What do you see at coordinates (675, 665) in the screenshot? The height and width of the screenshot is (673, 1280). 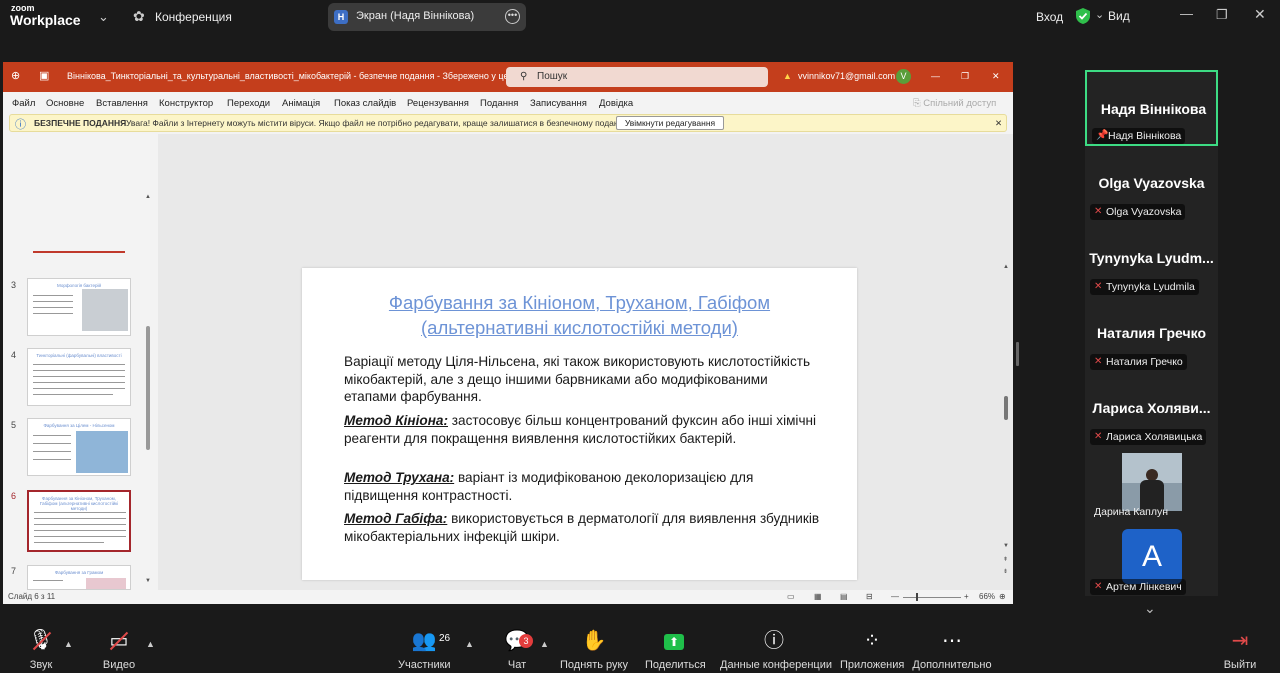 I see `share-label: Поделиться` at bounding box center [675, 665].